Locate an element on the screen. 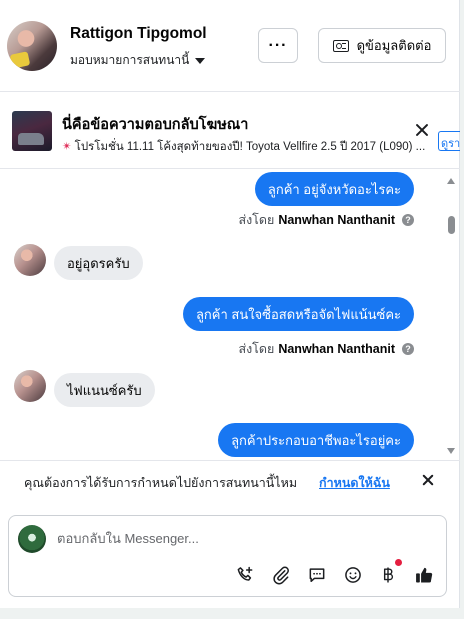 This screenshot has width=464, height=619. paperclip-icon is located at coordinates (281, 575).